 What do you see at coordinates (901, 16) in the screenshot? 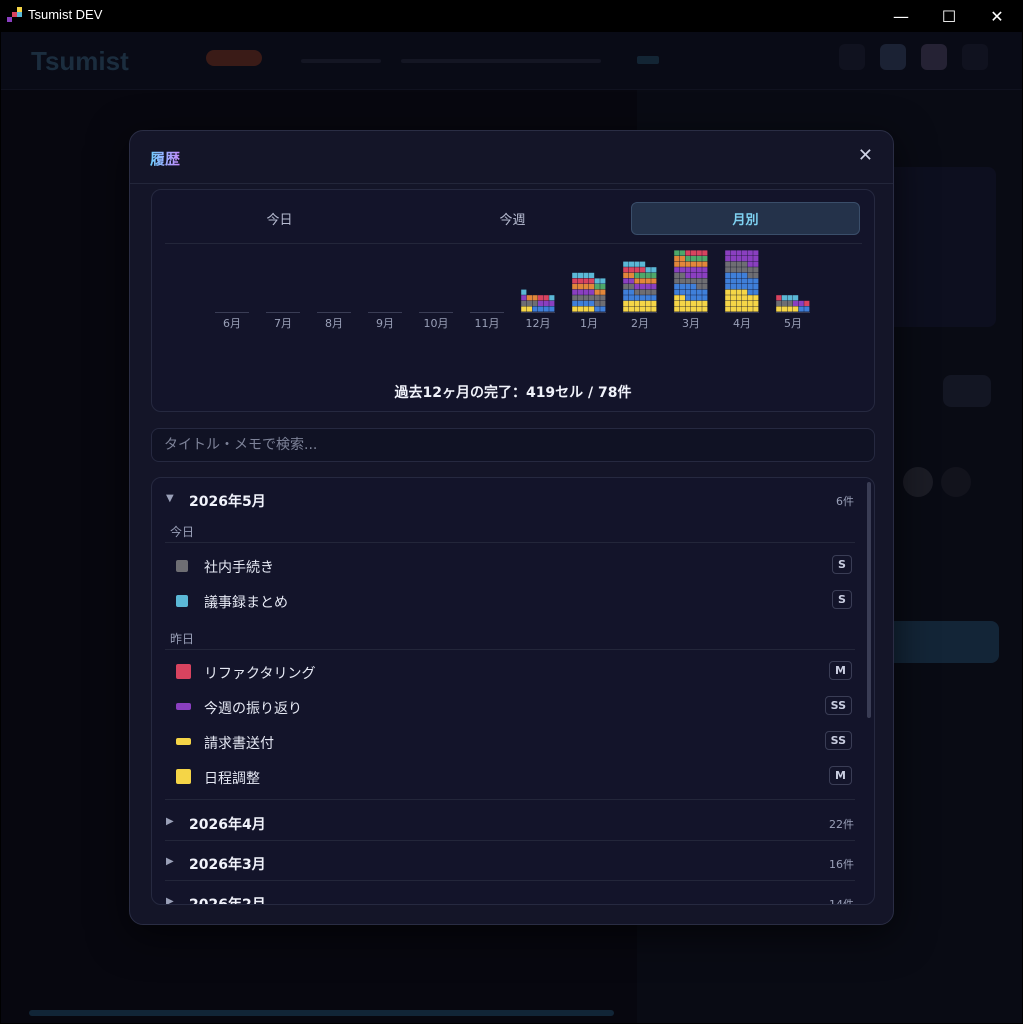
I see `minimize-button: —` at bounding box center [901, 16].